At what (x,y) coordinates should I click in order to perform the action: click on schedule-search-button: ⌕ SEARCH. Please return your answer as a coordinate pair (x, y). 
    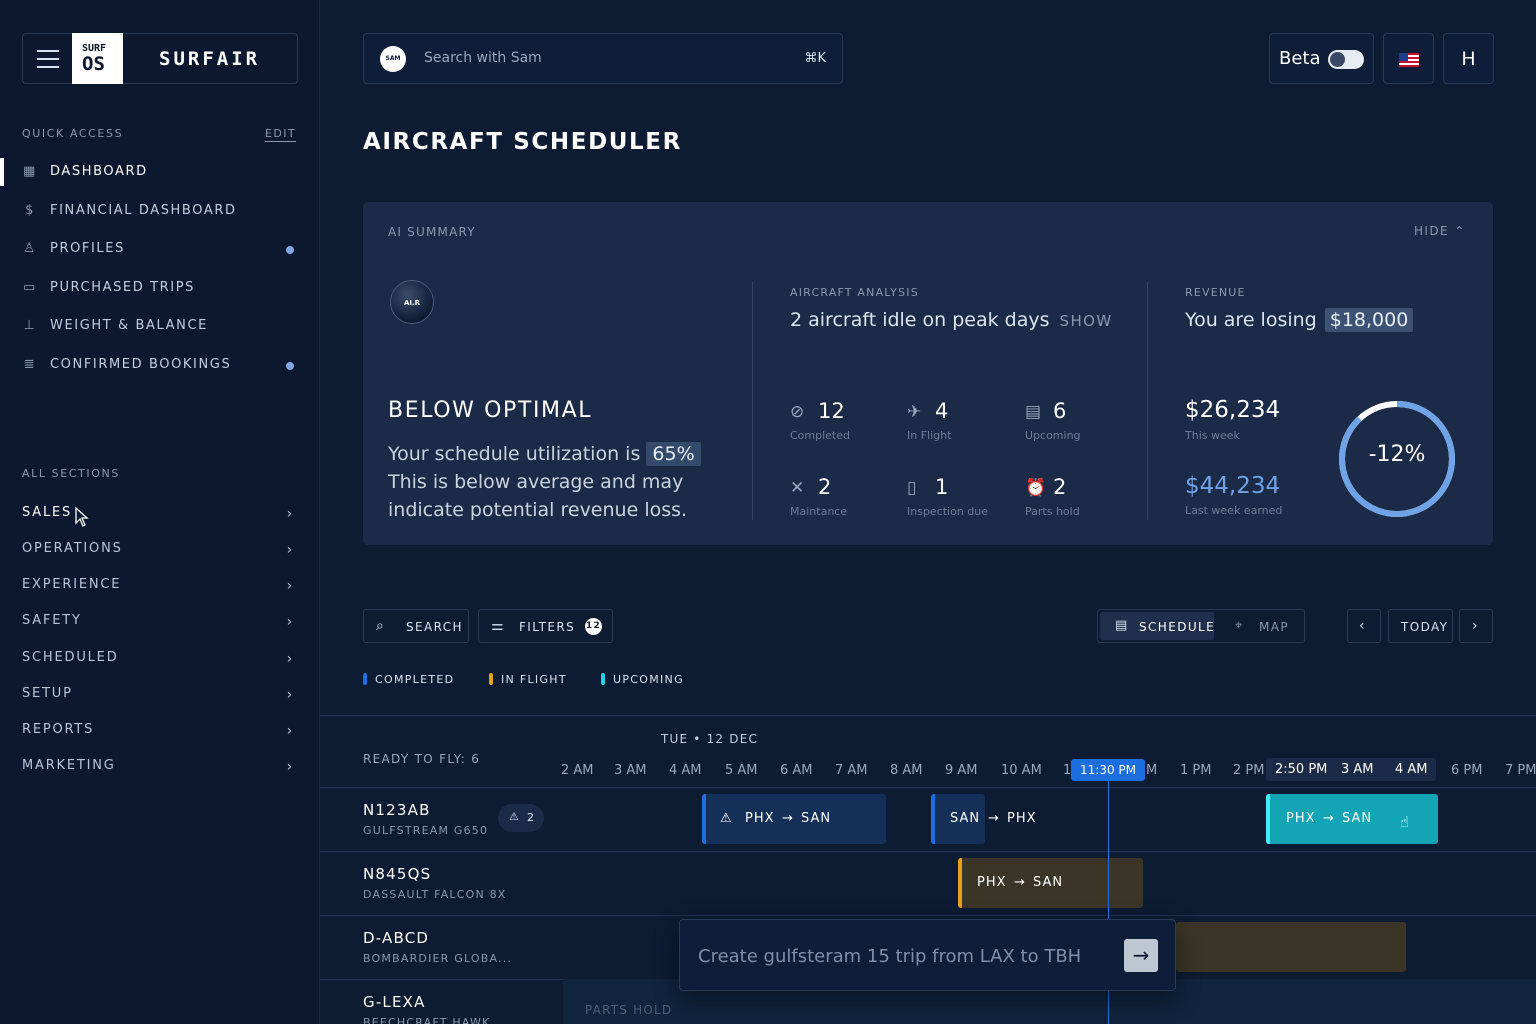
    Looking at the image, I should click on (416, 626).